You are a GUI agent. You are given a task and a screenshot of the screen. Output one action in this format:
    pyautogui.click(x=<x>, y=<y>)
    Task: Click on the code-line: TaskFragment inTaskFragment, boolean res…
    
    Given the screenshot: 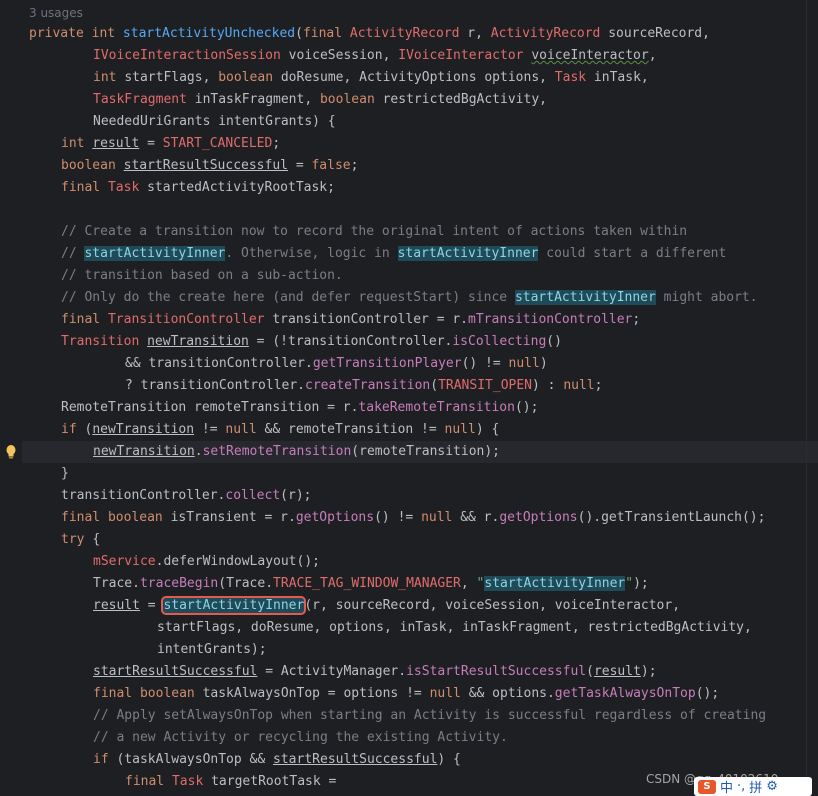 What is the action you would take?
    pyautogui.click(x=320, y=99)
    